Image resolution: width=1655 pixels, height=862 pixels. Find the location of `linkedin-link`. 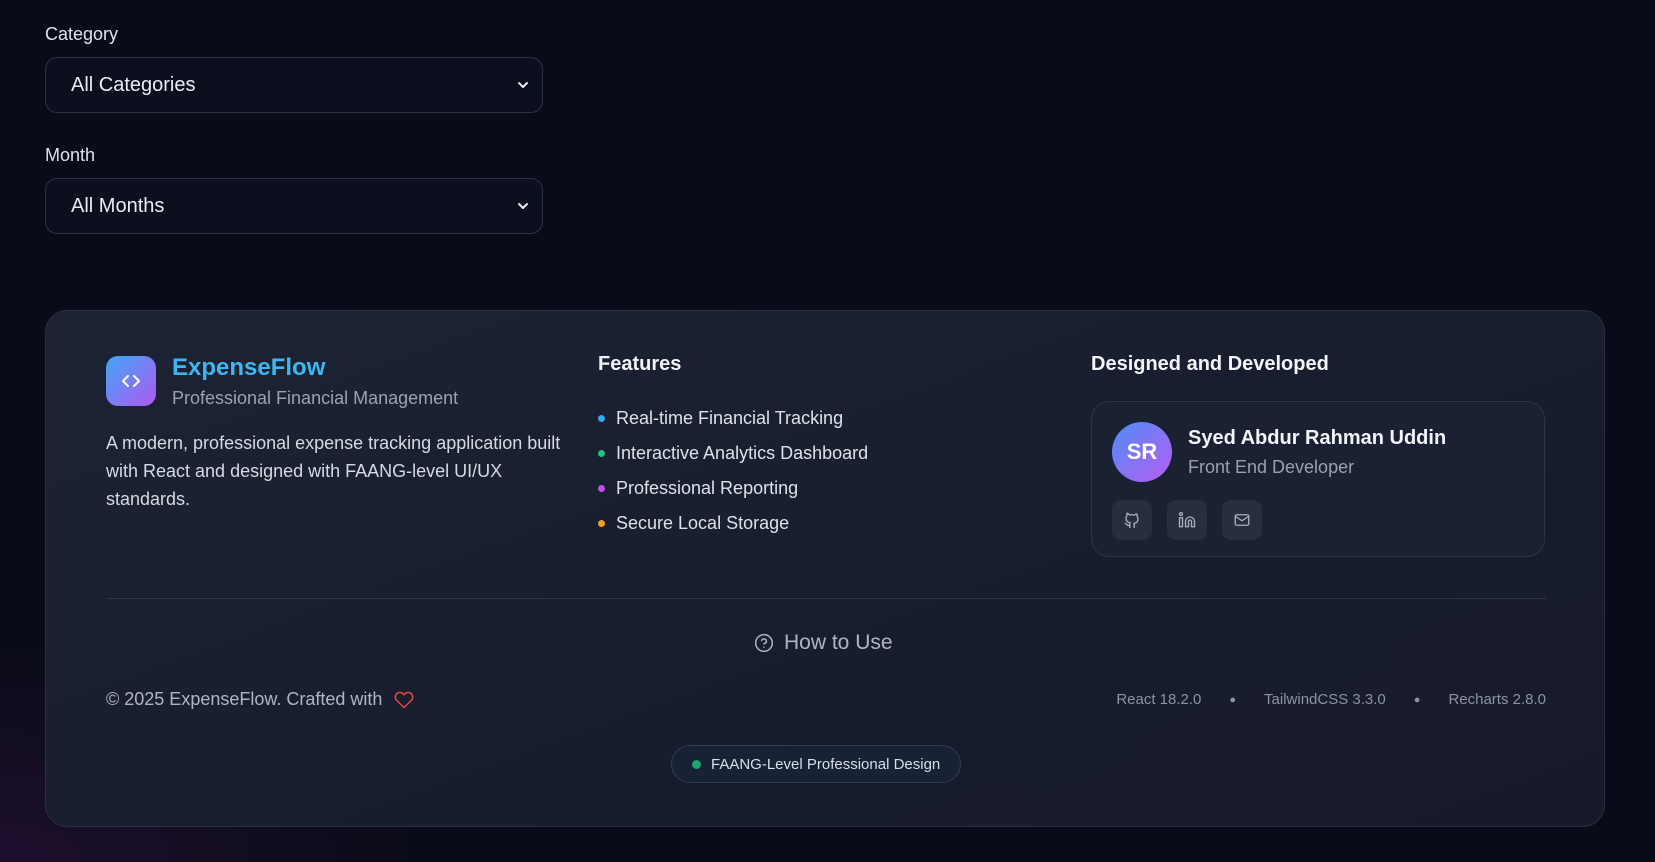

linkedin-link is located at coordinates (1187, 520).